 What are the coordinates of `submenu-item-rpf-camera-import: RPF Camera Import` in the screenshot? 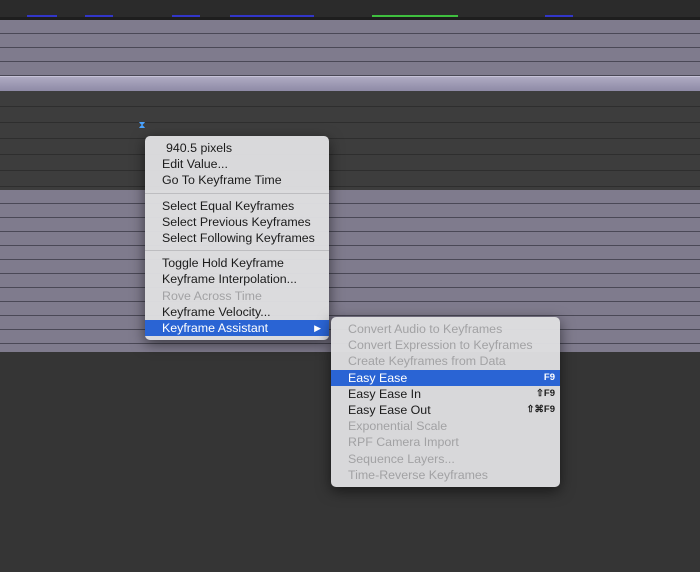 It's located at (403, 442).